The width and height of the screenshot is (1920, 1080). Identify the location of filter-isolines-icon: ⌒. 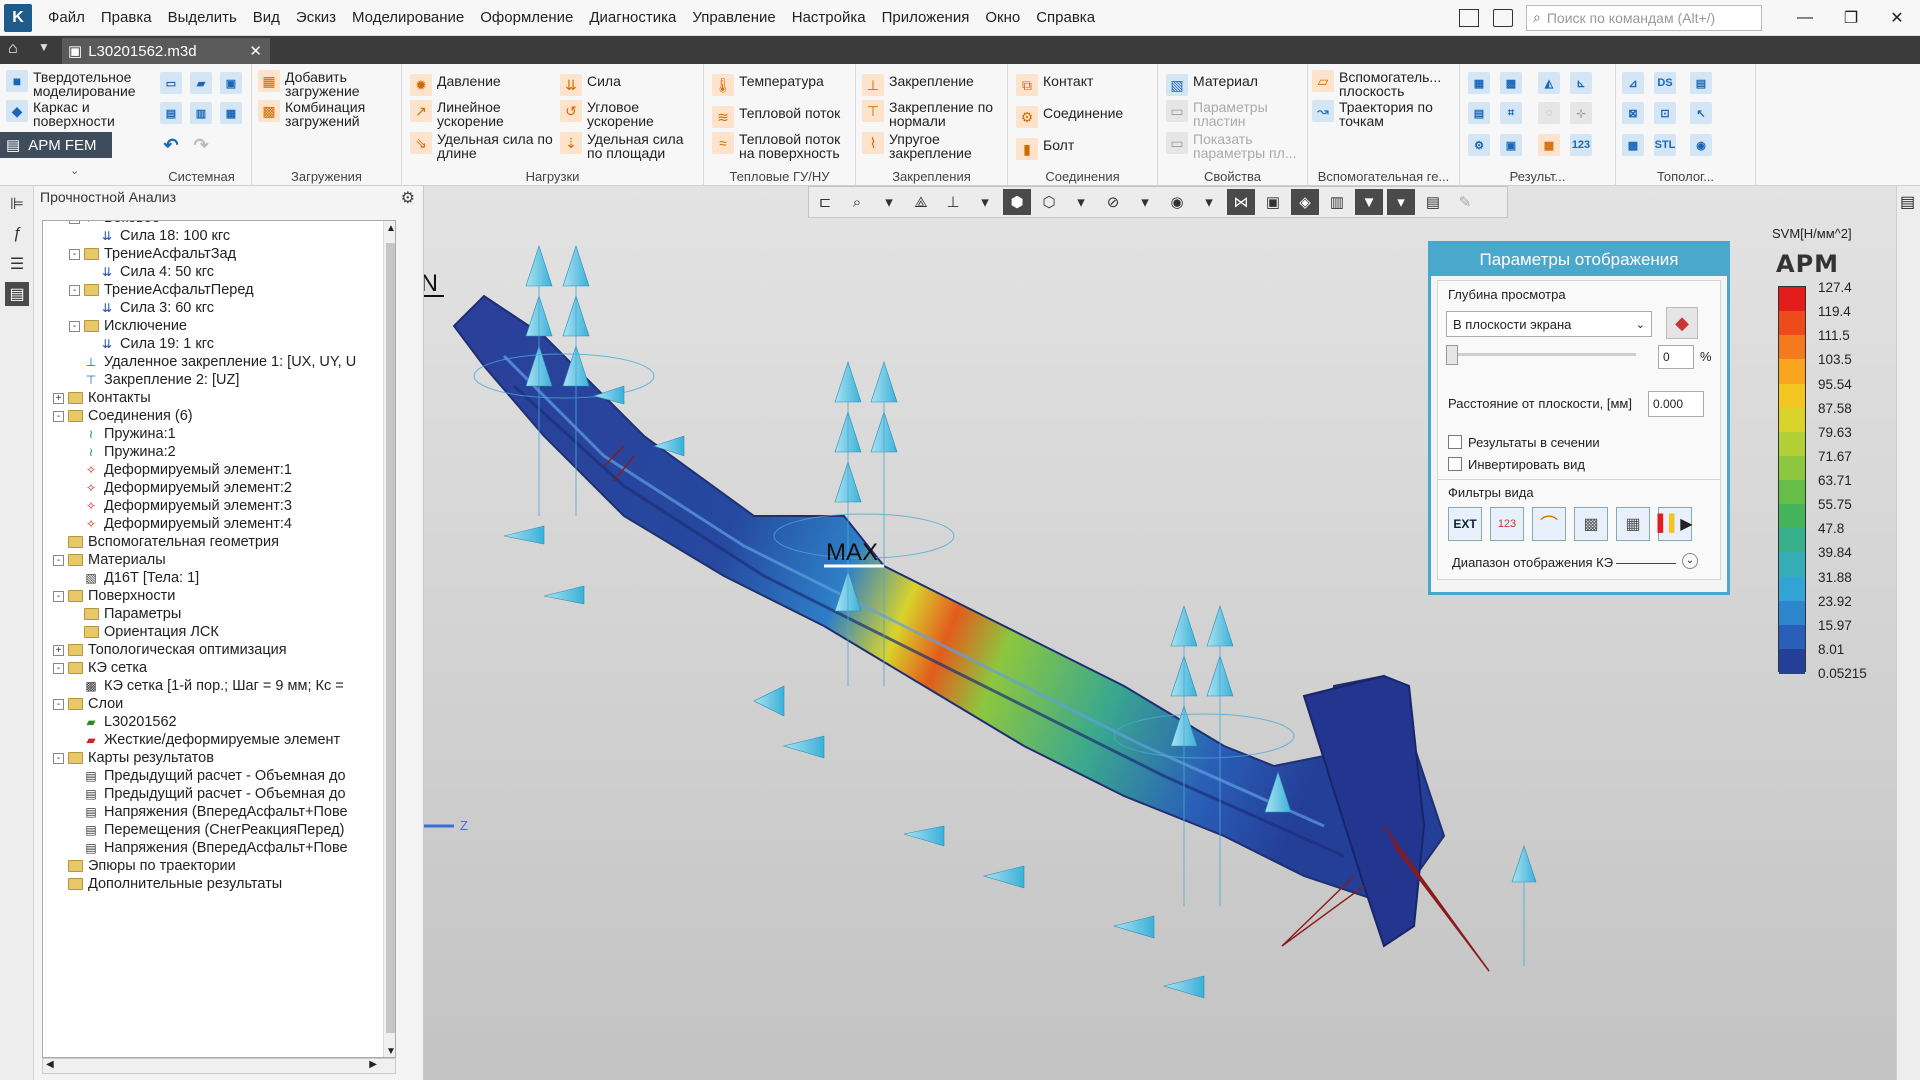
(1549, 524).